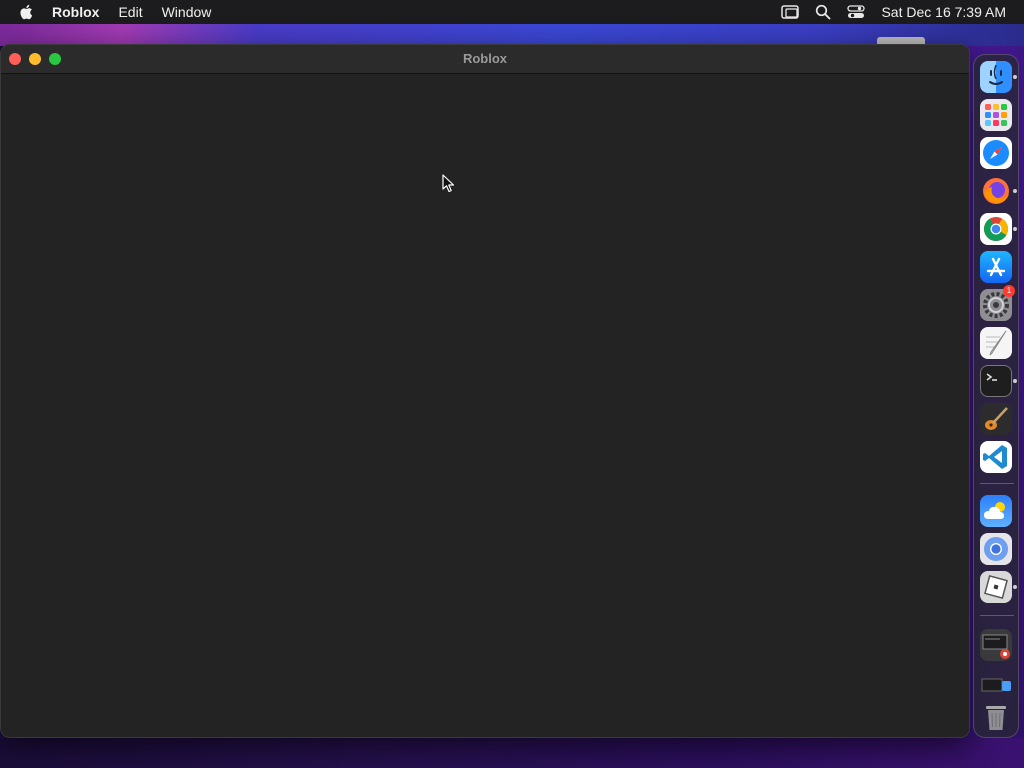  I want to click on dock-firefox-icon, so click(996, 191).